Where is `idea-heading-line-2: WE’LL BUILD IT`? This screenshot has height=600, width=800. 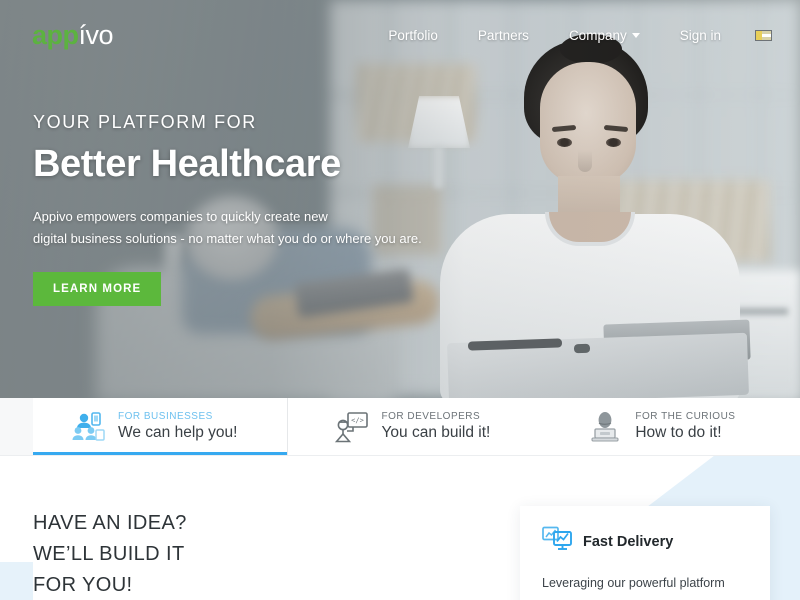
idea-heading-line-2: WE’LL BUILD IT is located at coordinates (109, 554).